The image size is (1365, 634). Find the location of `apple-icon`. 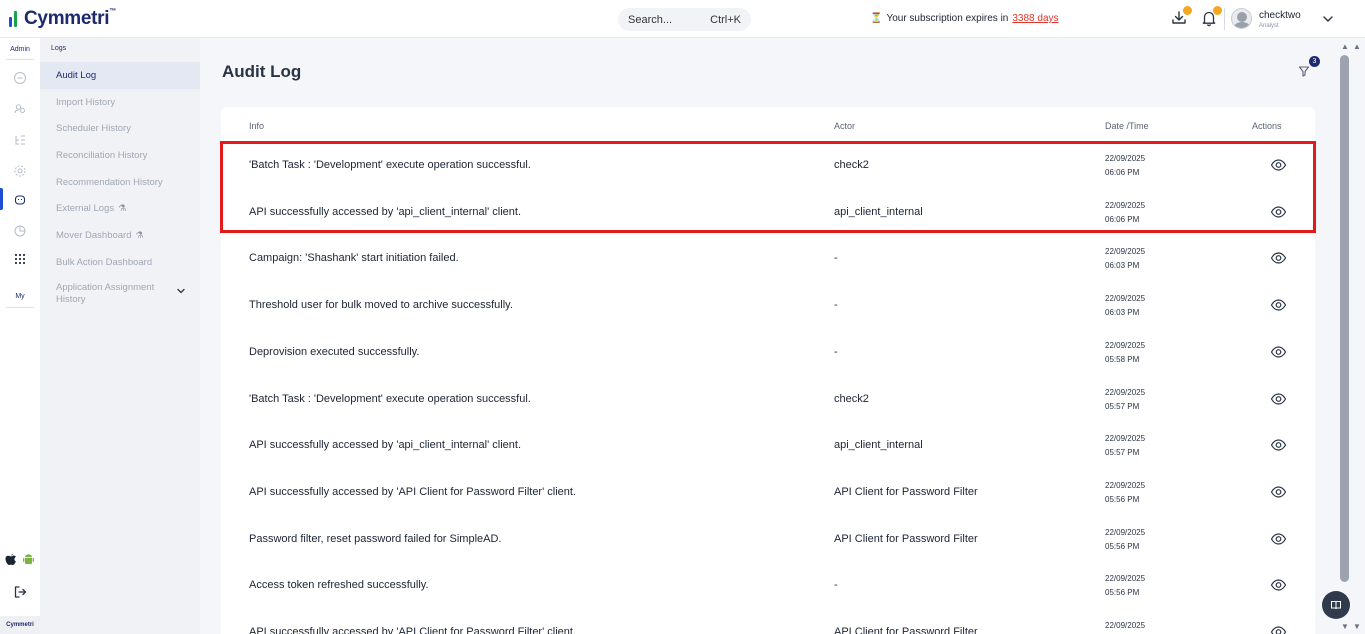

apple-icon is located at coordinates (12, 560).